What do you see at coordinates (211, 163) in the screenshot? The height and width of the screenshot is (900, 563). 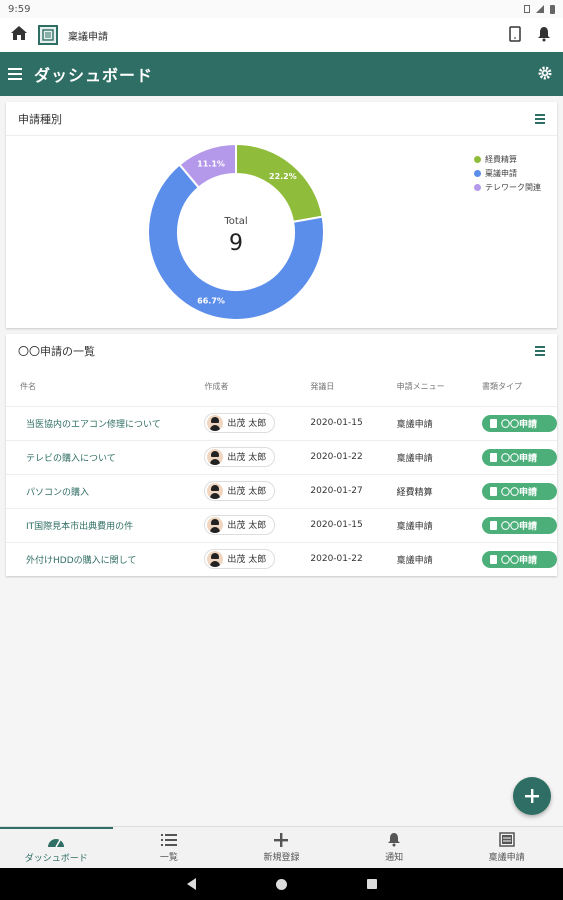 I see `slice-data-label: 11.1%` at bounding box center [211, 163].